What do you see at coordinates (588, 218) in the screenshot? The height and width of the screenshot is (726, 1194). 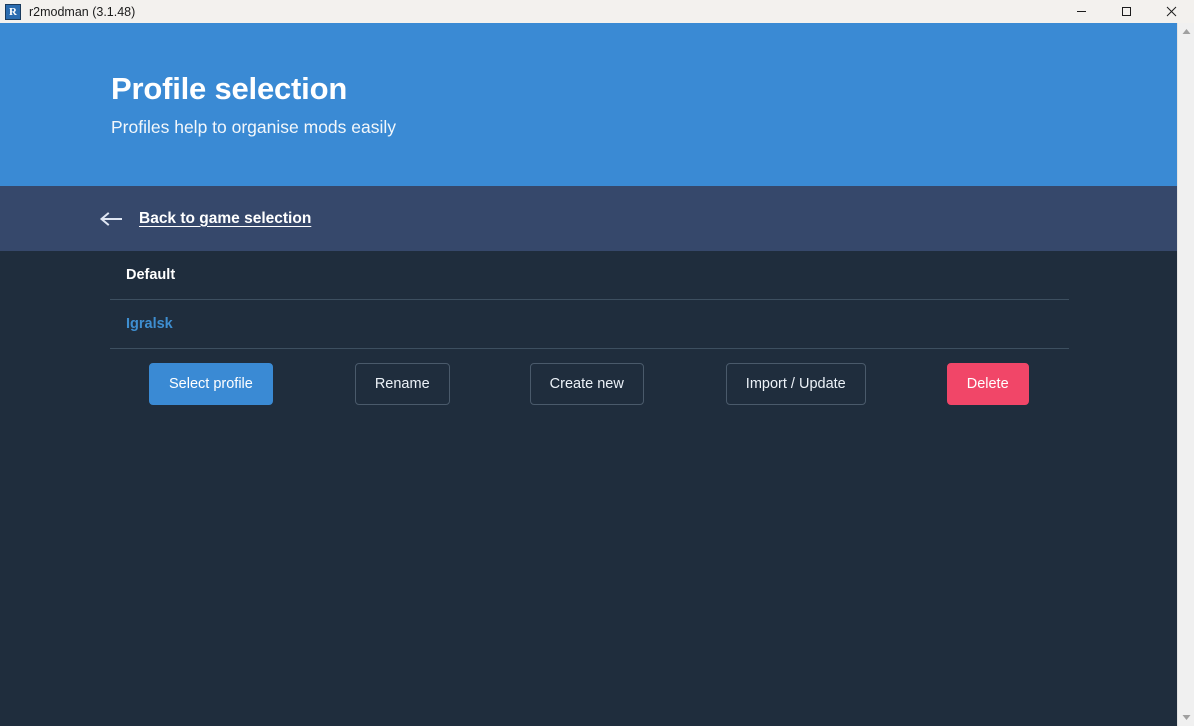 I see `navigation-bar: Back to game selection` at bounding box center [588, 218].